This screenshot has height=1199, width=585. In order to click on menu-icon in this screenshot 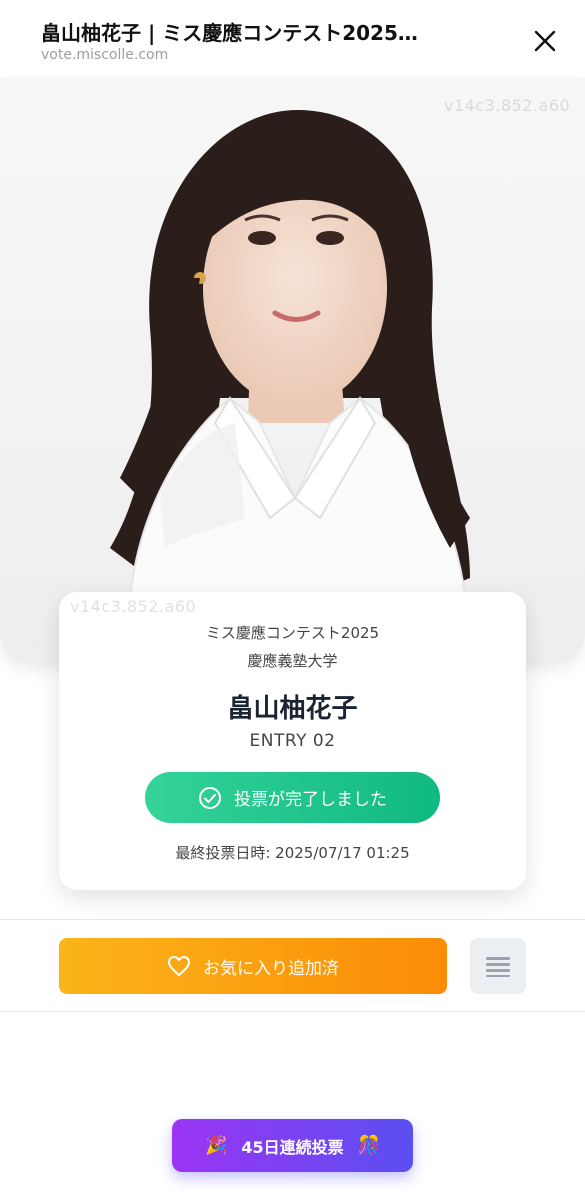, I will do `click(498, 967)`.